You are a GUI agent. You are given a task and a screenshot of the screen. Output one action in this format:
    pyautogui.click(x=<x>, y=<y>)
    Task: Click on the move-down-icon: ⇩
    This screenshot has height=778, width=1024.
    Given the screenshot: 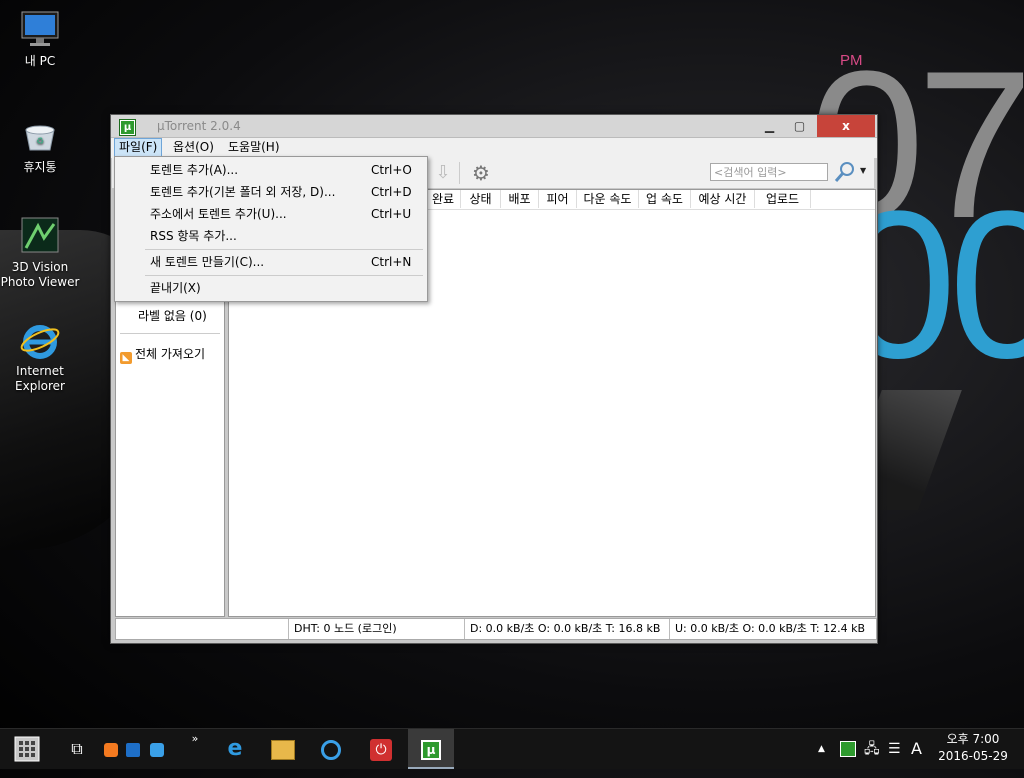 What is the action you would take?
    pyautogui.click(x=443, y=173)
    